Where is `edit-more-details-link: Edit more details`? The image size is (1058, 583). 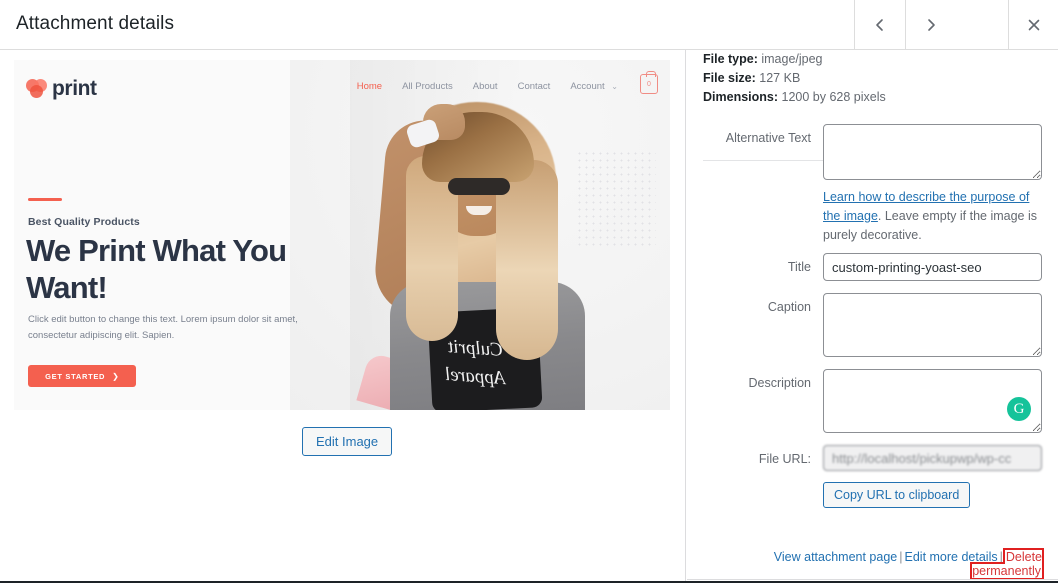
edit-more-details-link: Edit more details is located at coordinates (951, 557).